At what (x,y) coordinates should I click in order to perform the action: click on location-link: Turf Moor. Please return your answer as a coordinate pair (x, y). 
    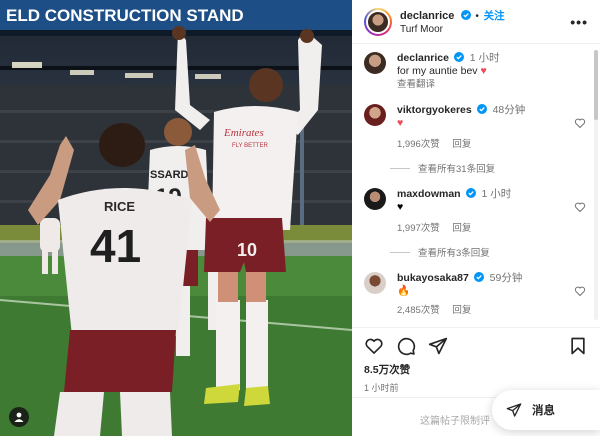
    Looking at the image, I should click on (485, 29).